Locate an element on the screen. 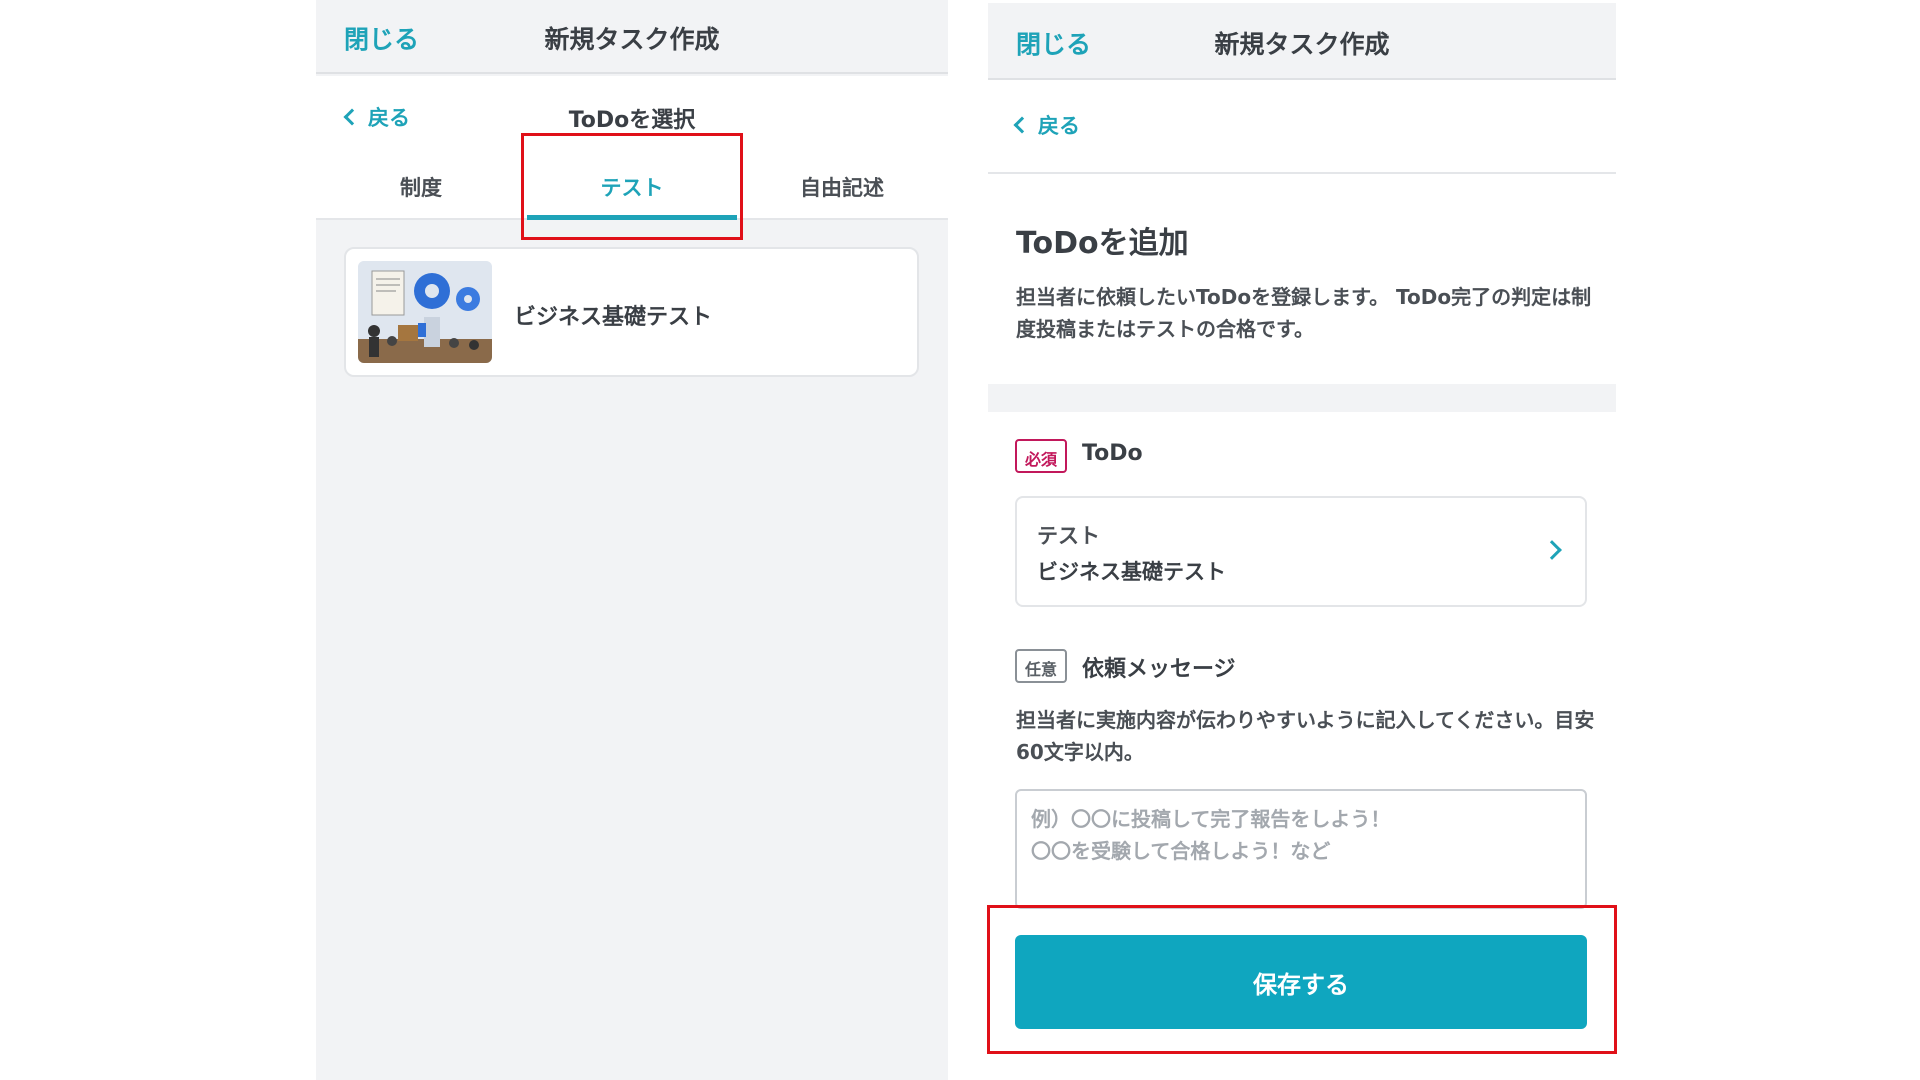 Image resolution: width=1920 pixels, height=1080 pixels. message-textarea is located at coordinates (1301, 849).